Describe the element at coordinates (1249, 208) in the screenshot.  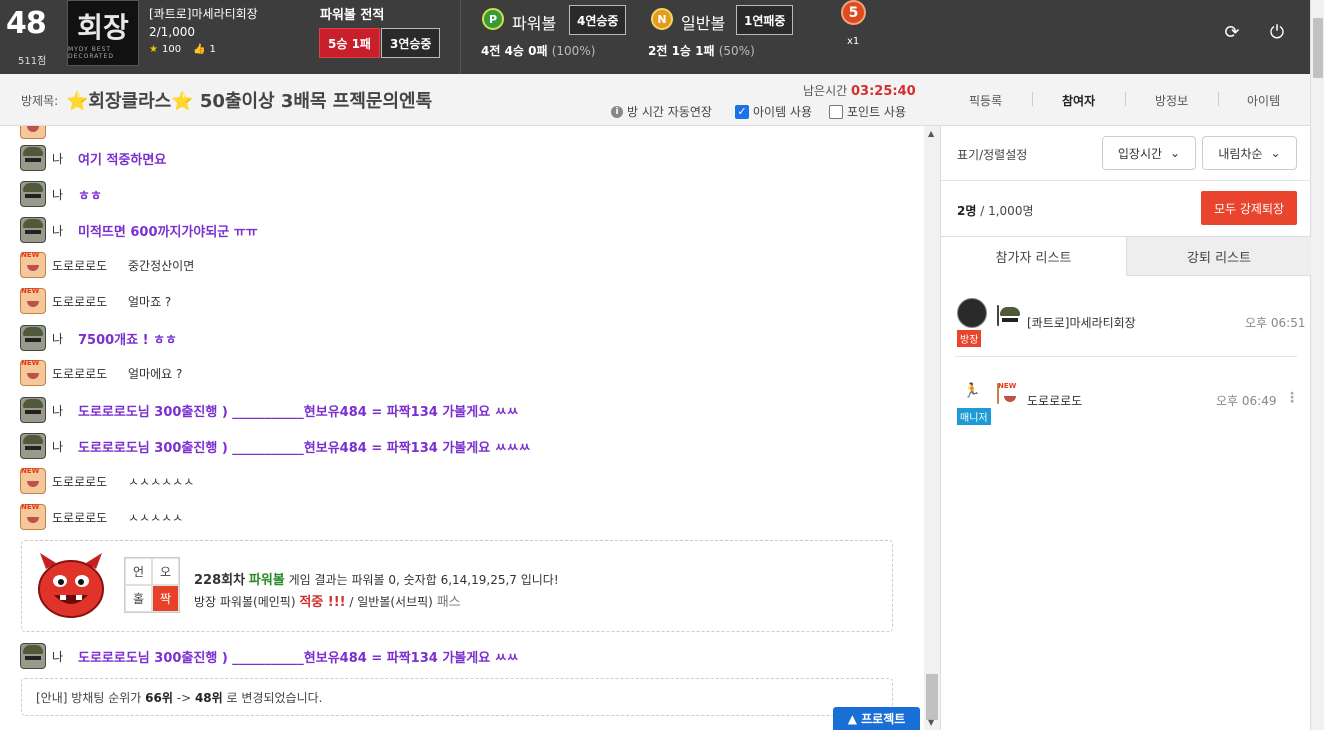
I see `kick-all-button: 모두 강제퇴장` at that location.